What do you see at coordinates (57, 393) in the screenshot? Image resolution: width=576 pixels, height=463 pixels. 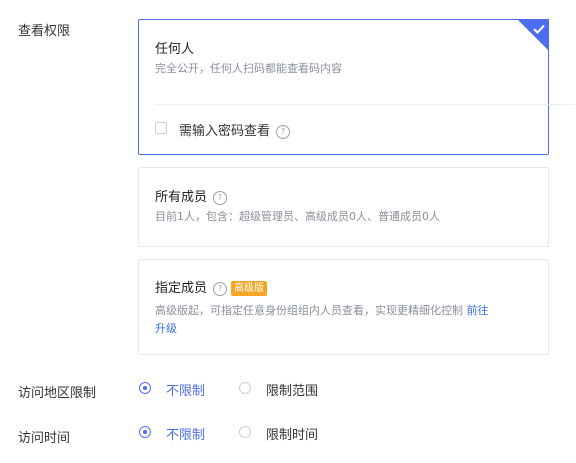 I see `region-limit-label: 访问地区限制` at bounding box center [57, 393].